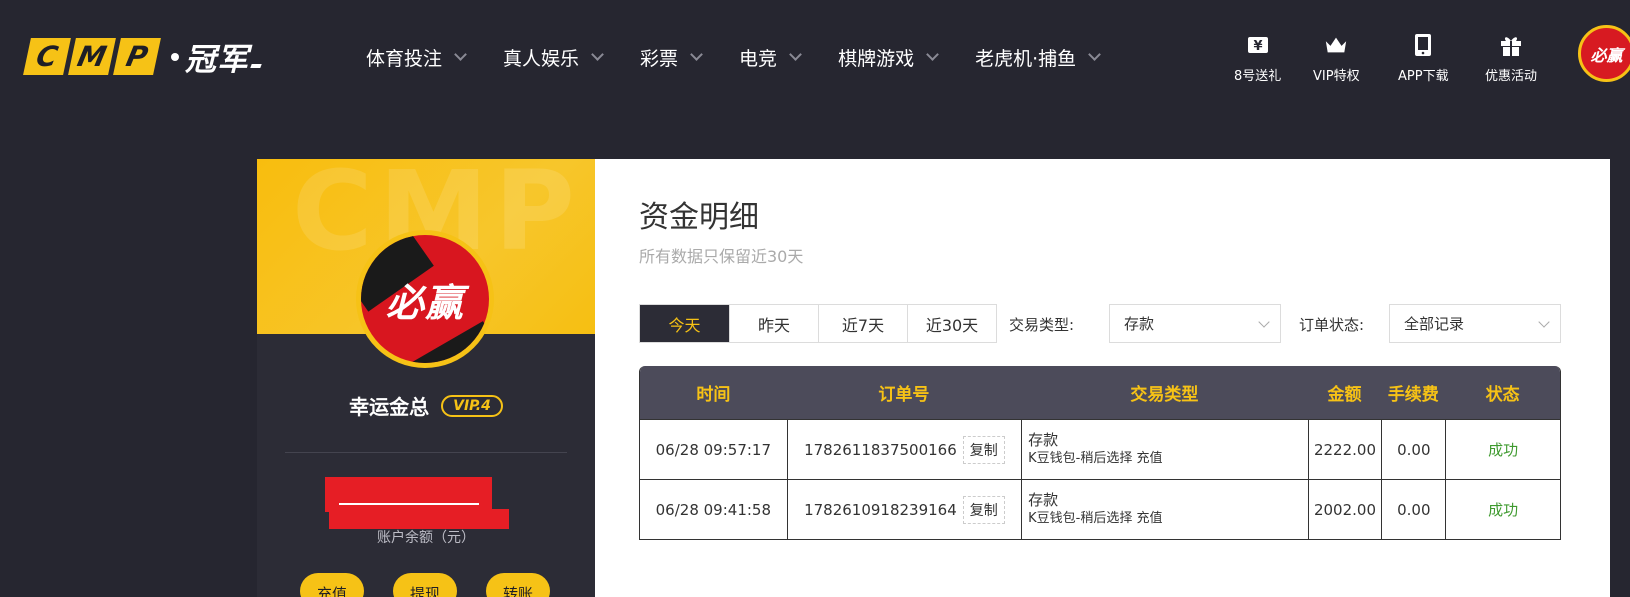  What do you see at coordinates (1511, 58) in the screenshot?
I see `quick-promotions: 优惠活动` at bounding box center [1511, 58].